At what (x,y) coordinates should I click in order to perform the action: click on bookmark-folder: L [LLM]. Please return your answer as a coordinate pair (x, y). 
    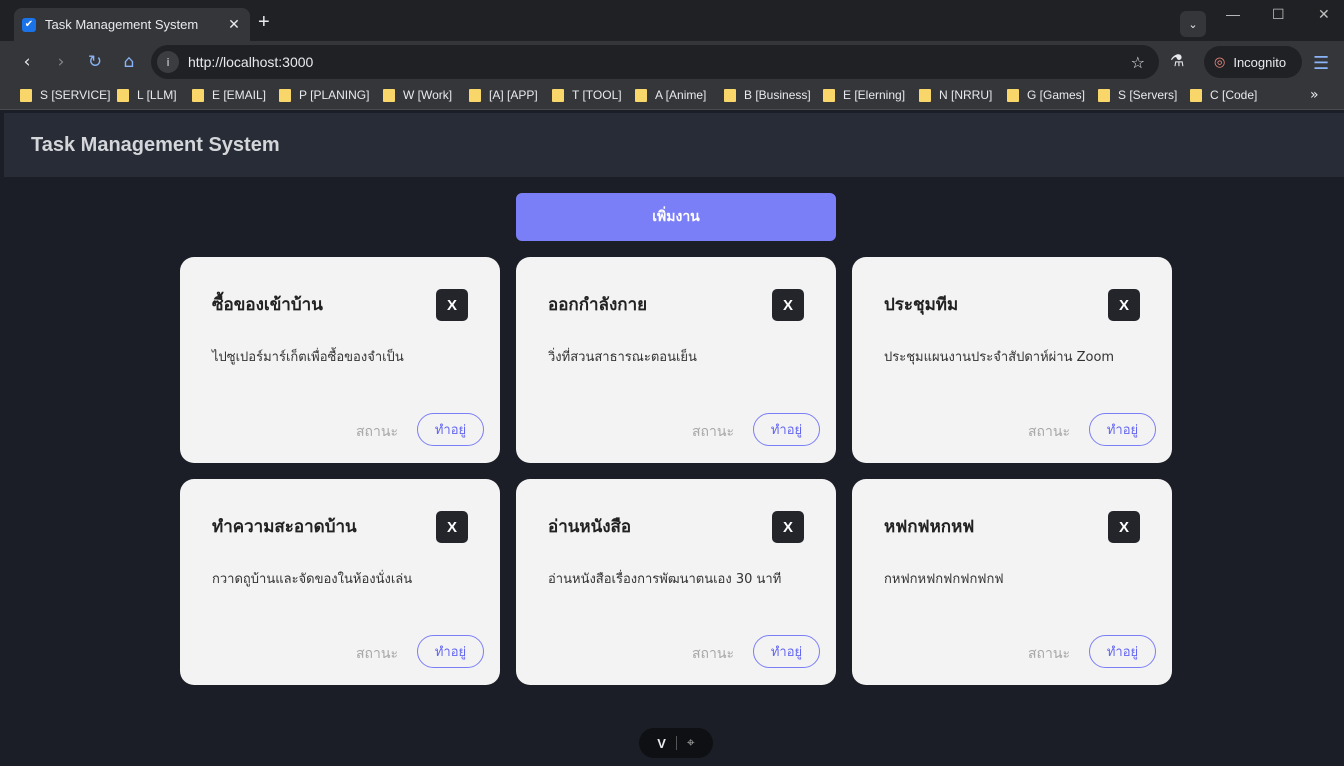
    Looking at the image, I should click on (147, 95).